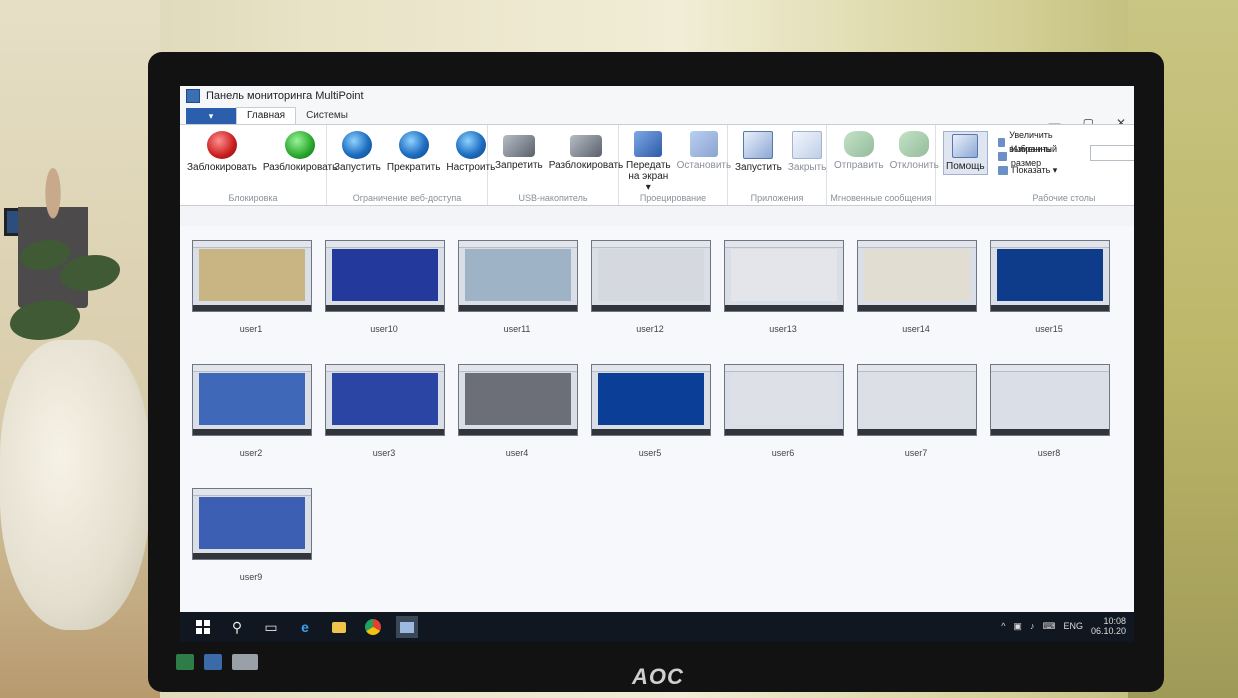 The height and width of the screenshot is (698, 1238). Describe the element at coordinates (517, 453) in the screenshot. I see `thumbnail-username: user4` at that location.